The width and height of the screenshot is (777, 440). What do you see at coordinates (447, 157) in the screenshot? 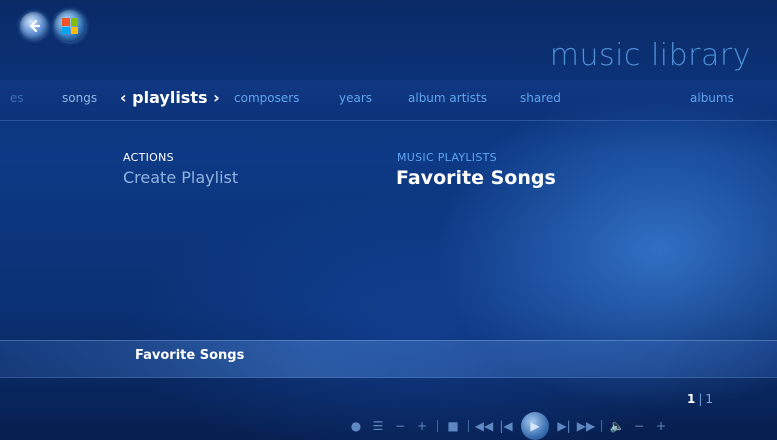
I see `music-playlists-heading: MUSIC PLAYLISTS` at bounding box center [447, 157].